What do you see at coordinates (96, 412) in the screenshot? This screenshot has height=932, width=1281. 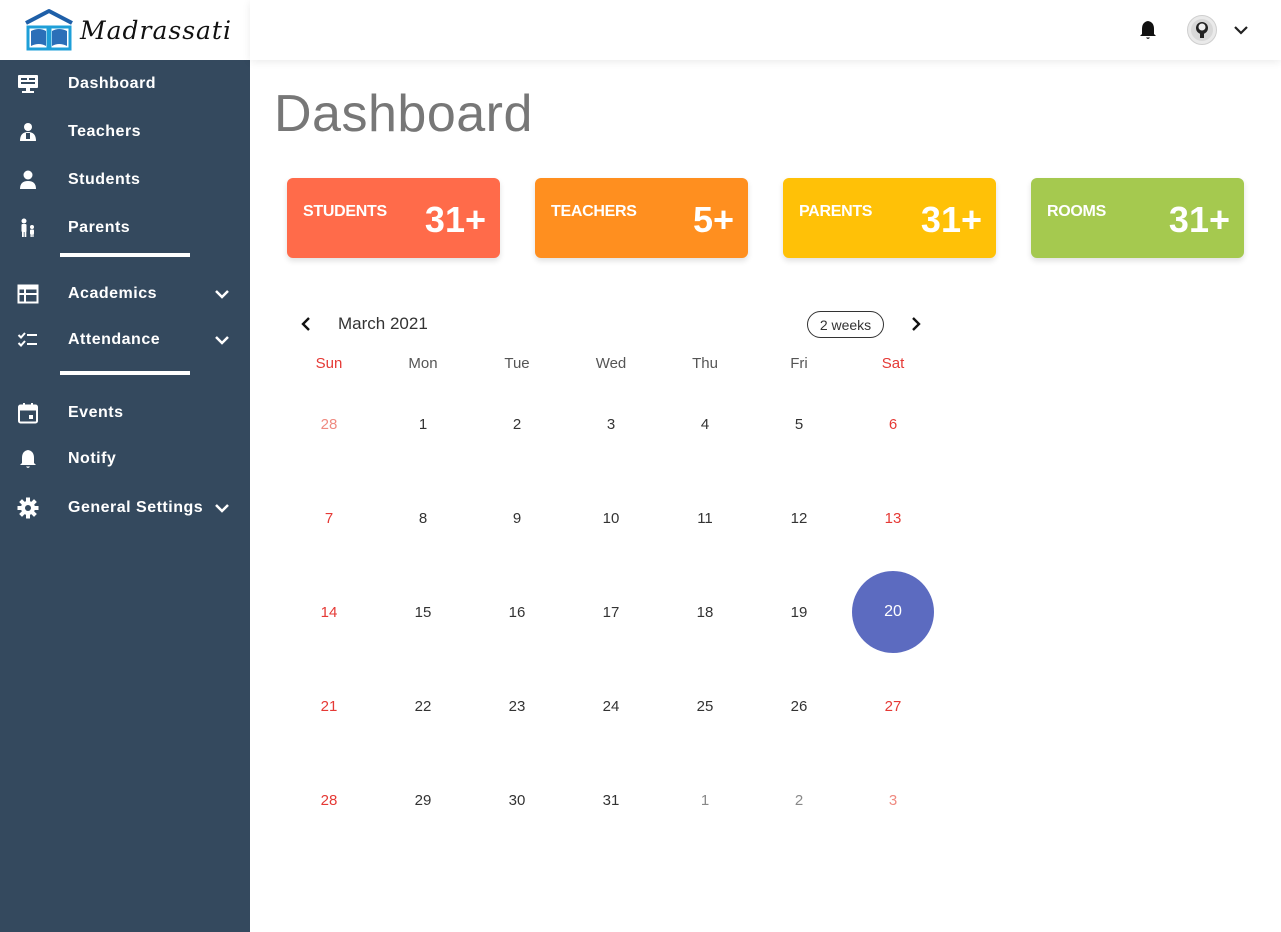 I see `sidebar-item-label: Events` at bounding box center [96, 412].